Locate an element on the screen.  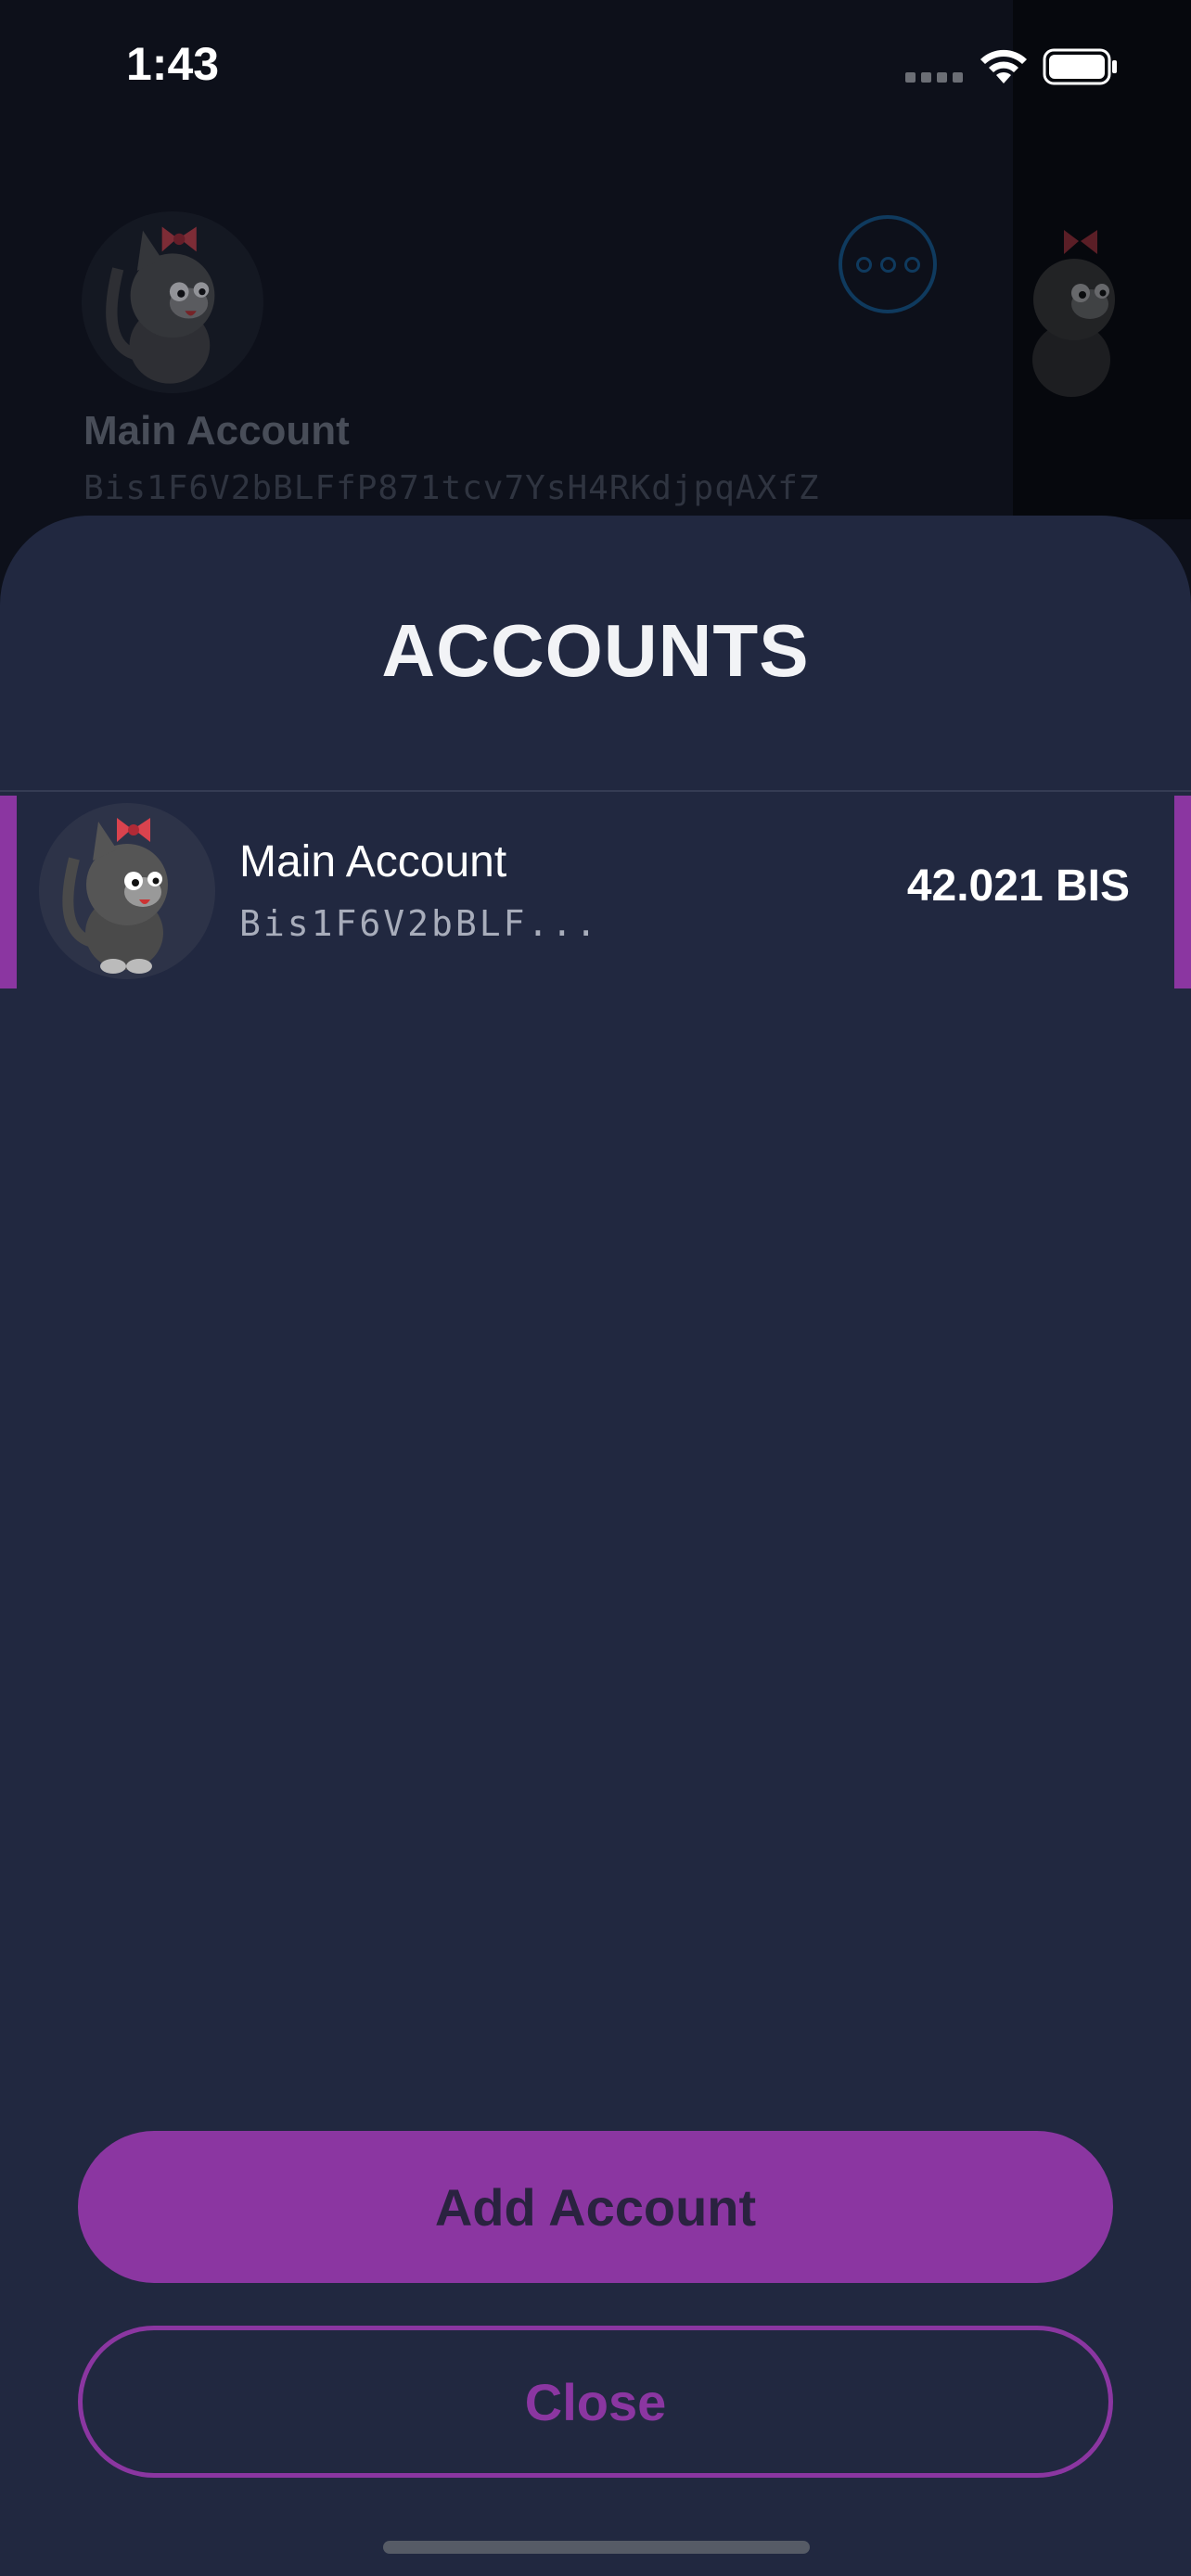
selected-indicator-right is located at coordinates (1182, 892).